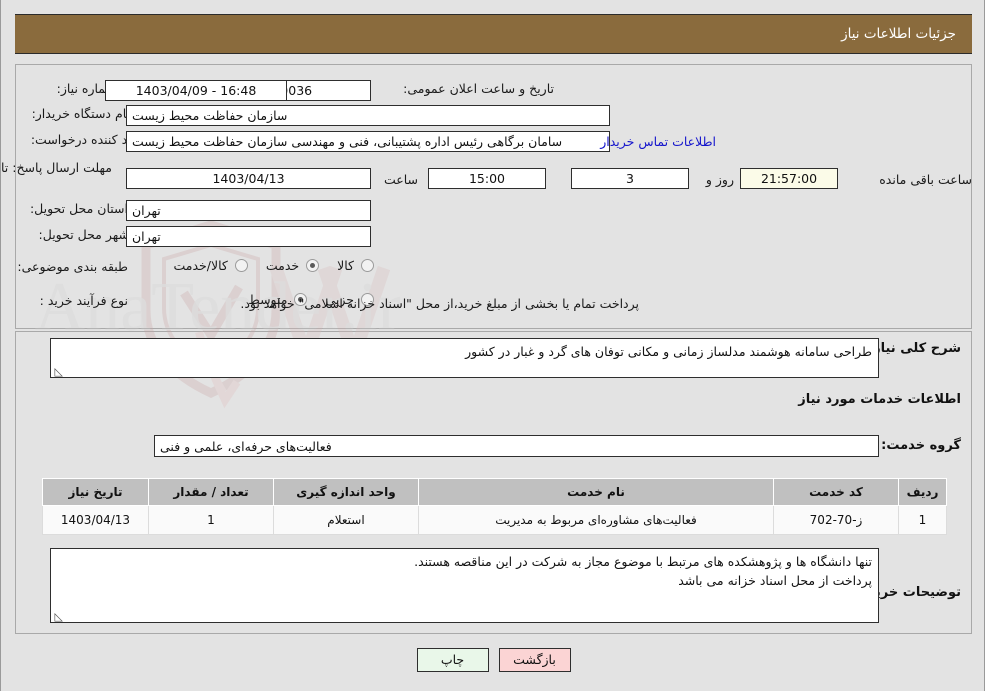 This screenshot has height=691, width=985. Describe the element at coordinates (922, 520) in the screenshot. I see `cell-row-no: 1` at that location.